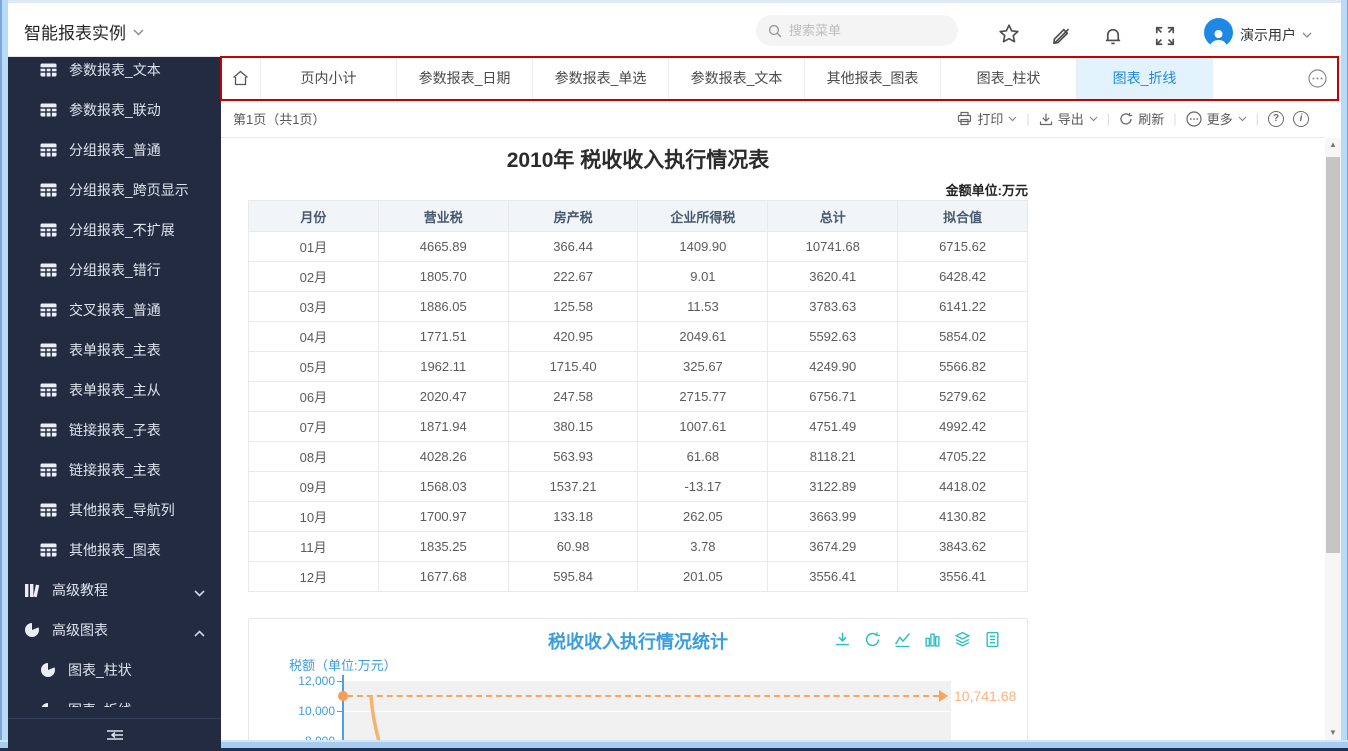 The height and width of the screenshot is (751, 1348). What do you see at coordinates (962, 426) in the screenshot?
I see `table-cell: 4992.42` at bounding box center [962, 426].